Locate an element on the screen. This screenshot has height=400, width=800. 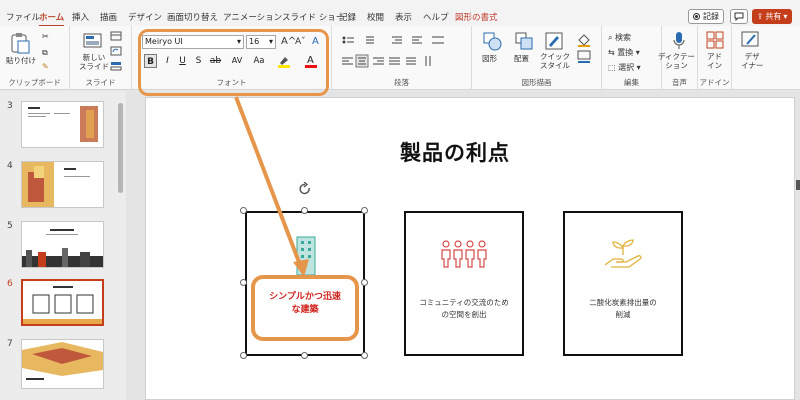
font-group-highlight is located at coordinates (233, 62).